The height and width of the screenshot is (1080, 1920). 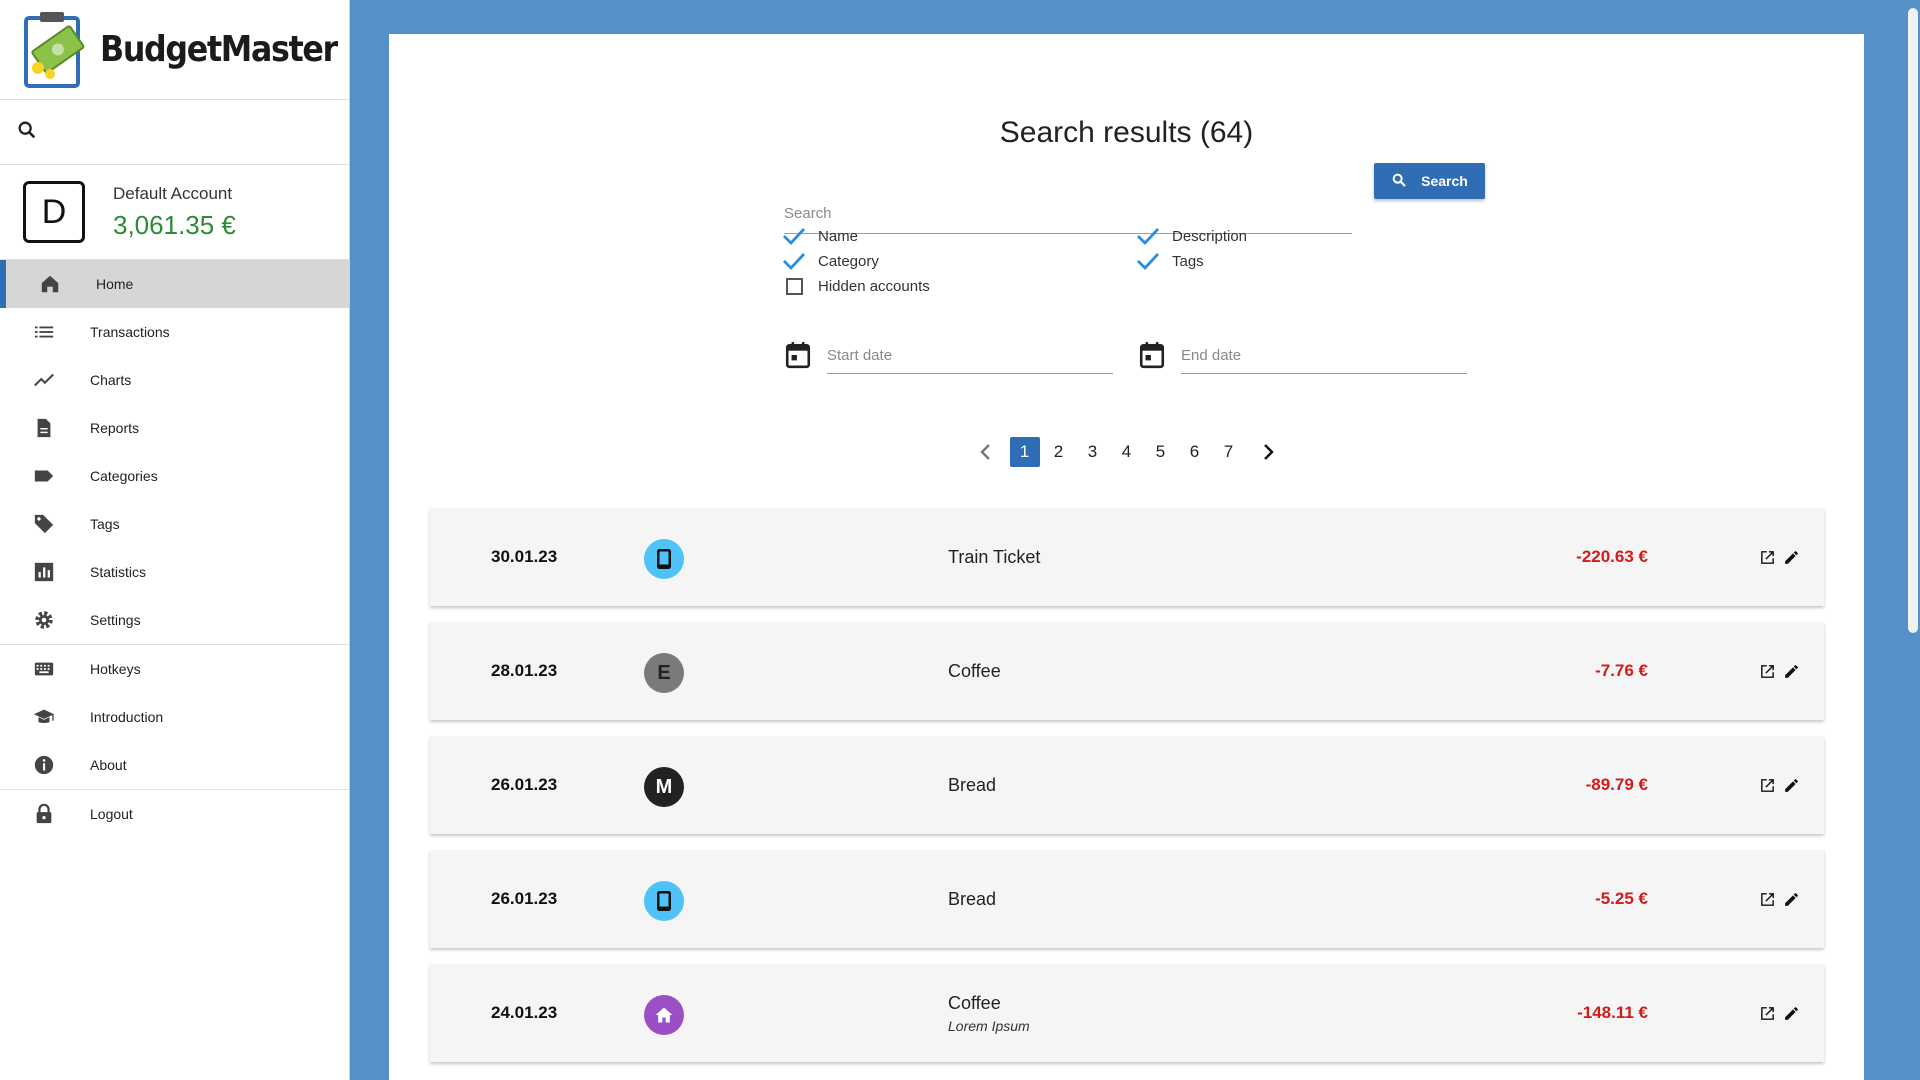 What do you see at coordinates (970, 356) in the screenshot?
I see `start-date-input` at bounding box center [970, 356].